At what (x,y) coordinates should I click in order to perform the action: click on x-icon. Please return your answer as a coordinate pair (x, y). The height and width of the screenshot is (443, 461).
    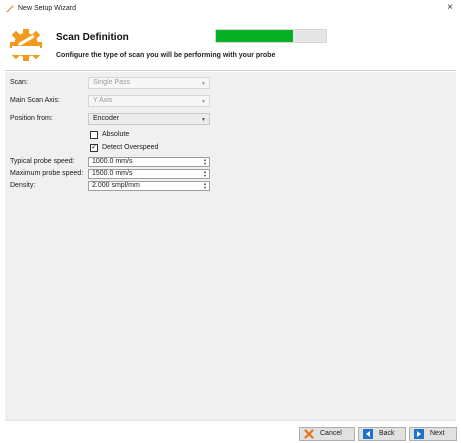
    Looking at the image, I should click on (309, 434).